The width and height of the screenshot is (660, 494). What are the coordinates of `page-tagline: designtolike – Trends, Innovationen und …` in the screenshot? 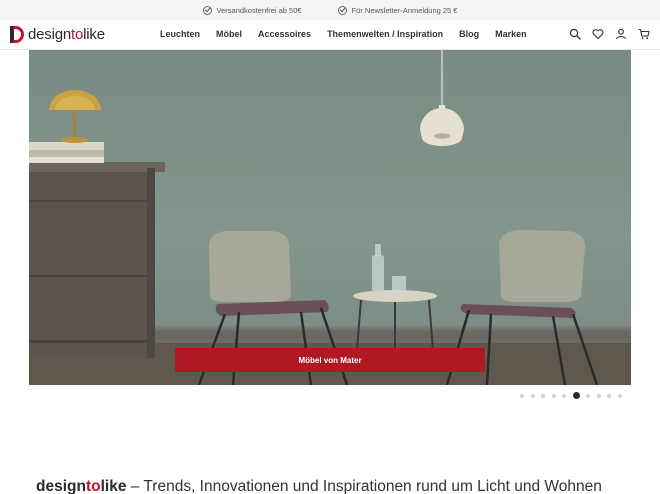 It's located at (319, 486).